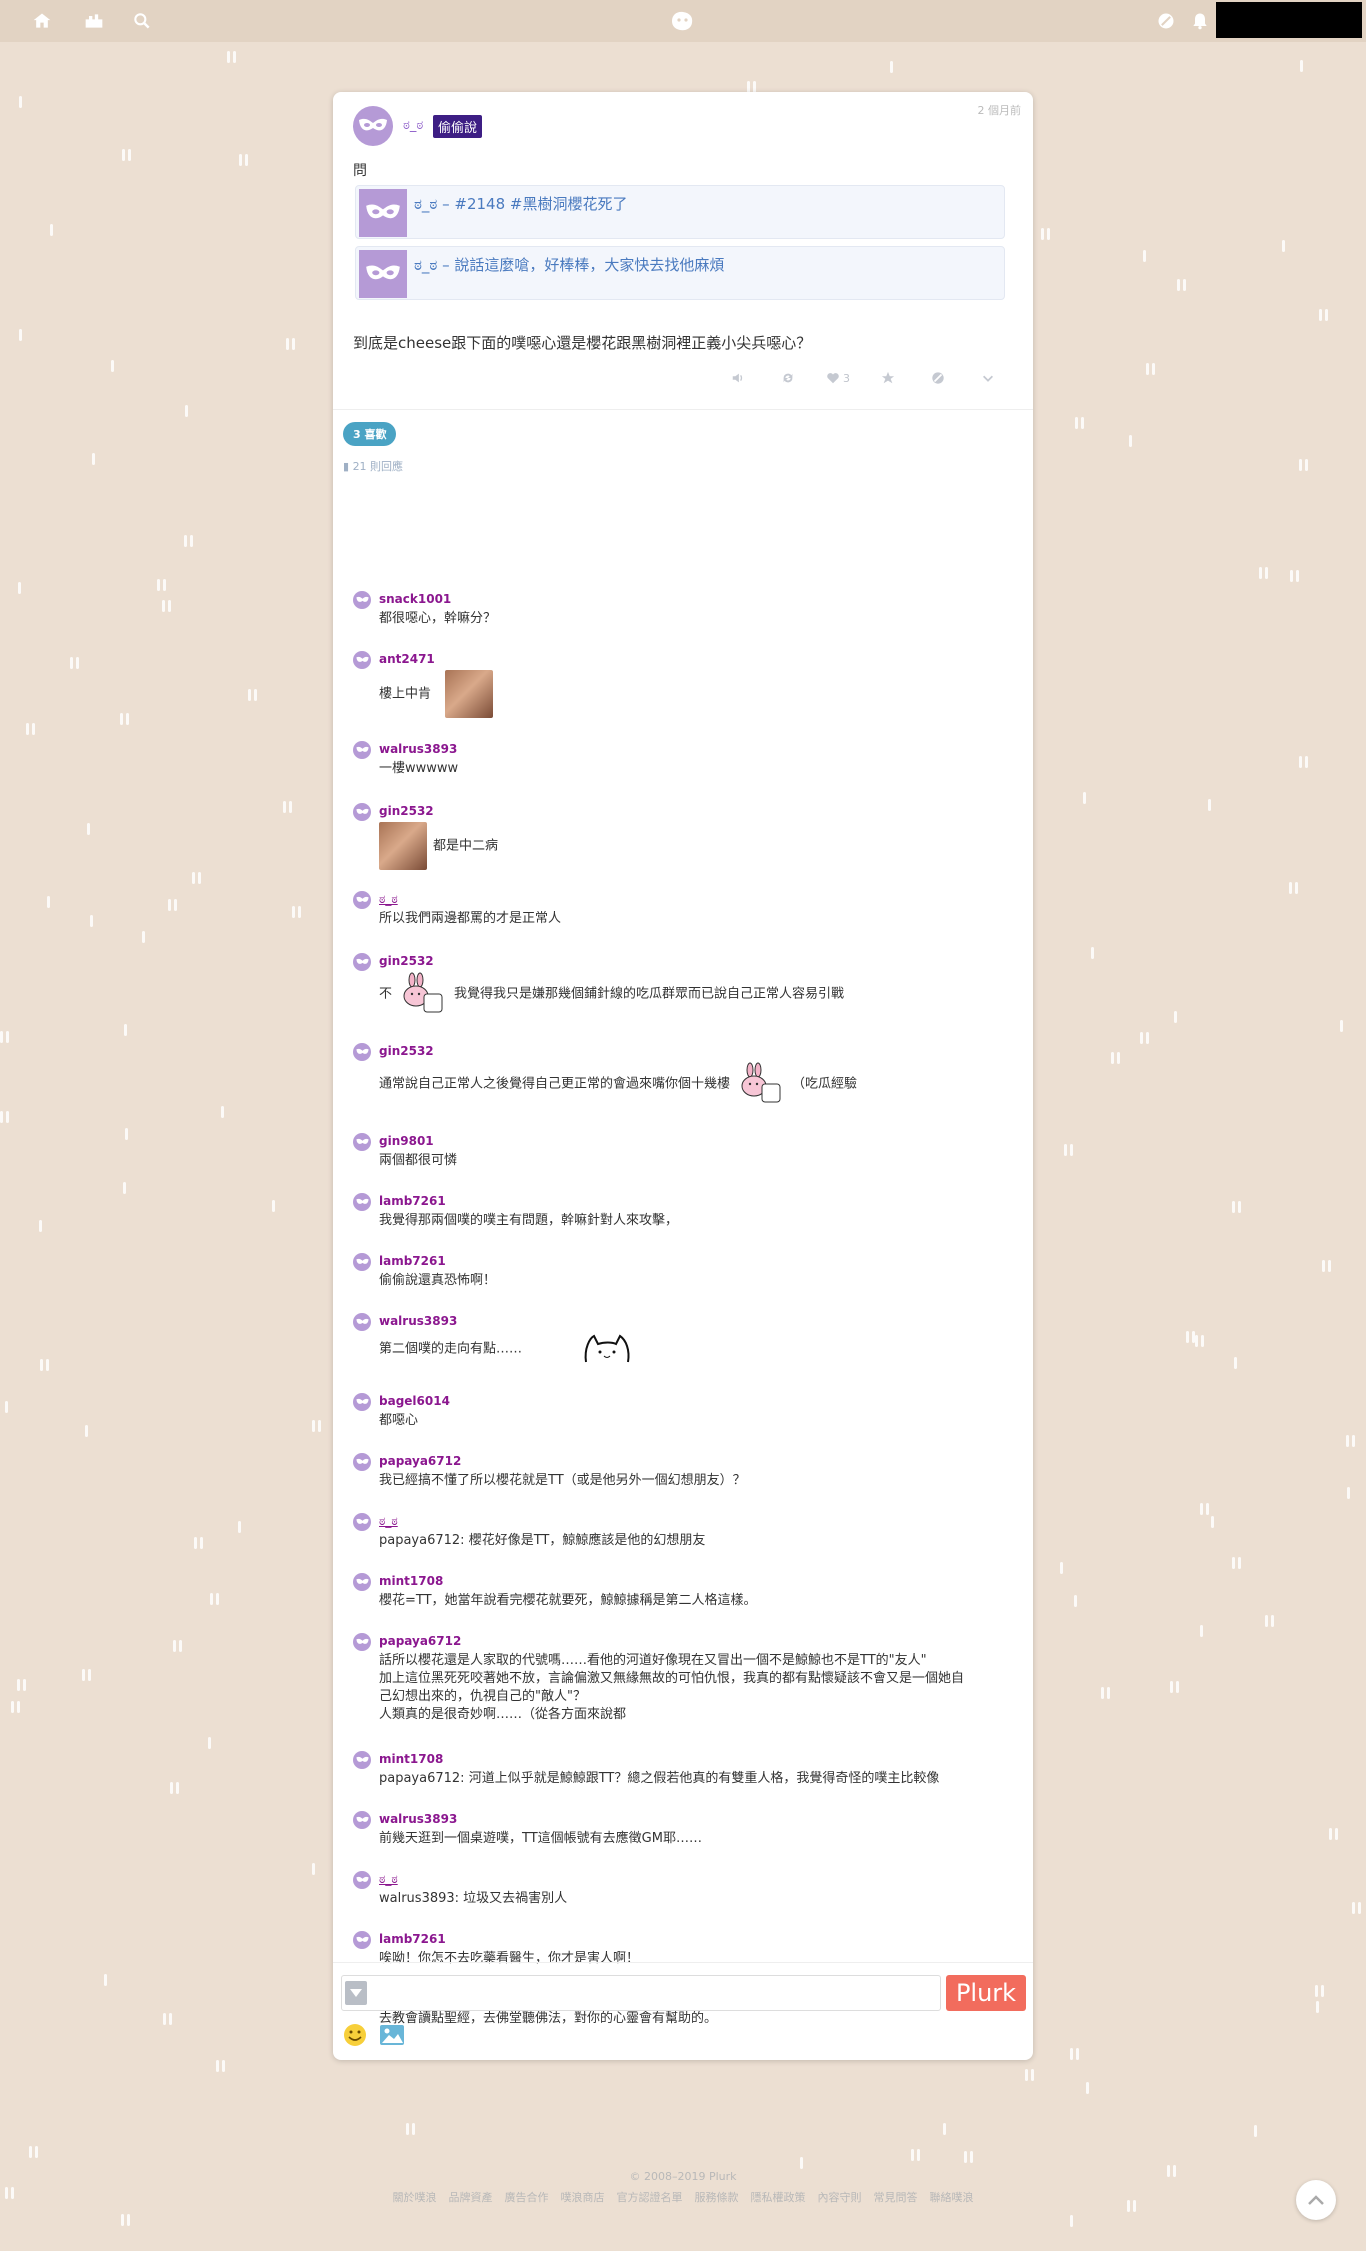  What do you see at coordinates (406, 1141) in the screenshot?
I see `response-author: gin9801` at bounding box center [406, 1141].